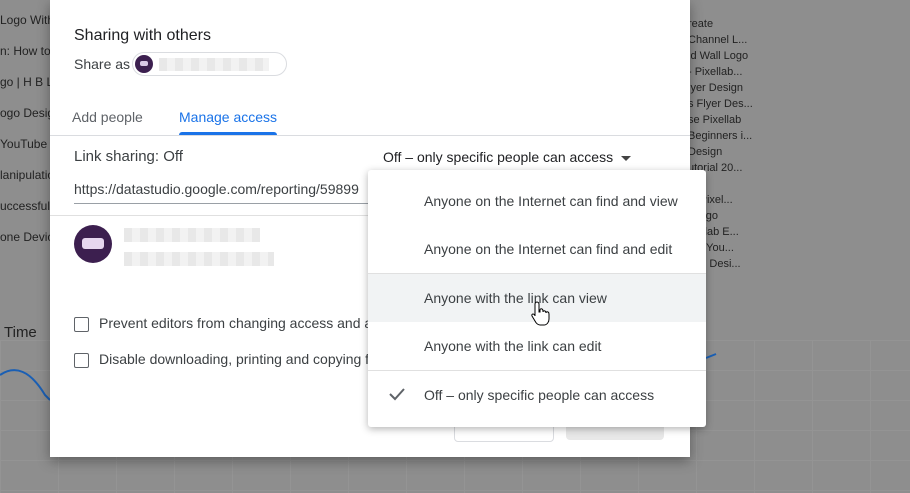 The width and height of the screenshot is (910, 493). I want to click on bg-list-item: reate, so click(701, 24).